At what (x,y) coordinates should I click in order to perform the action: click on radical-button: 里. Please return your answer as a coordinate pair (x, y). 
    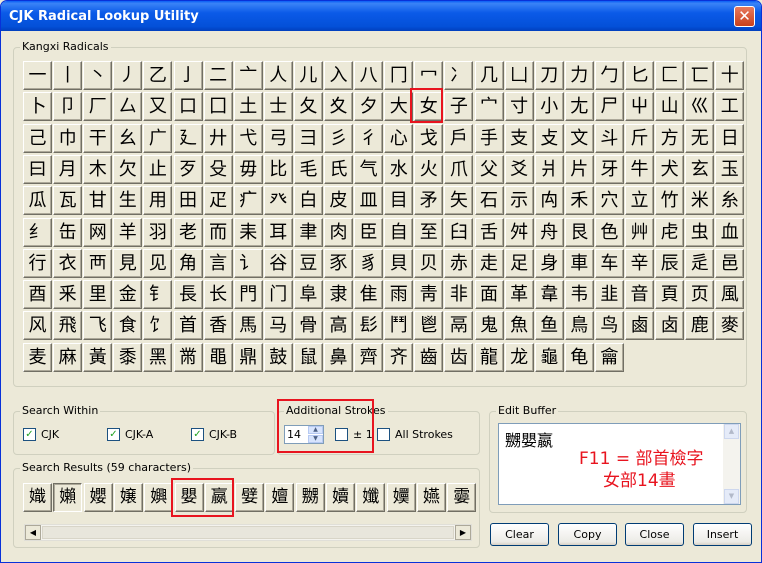
    Looking at the image, I should click on (98, 295).